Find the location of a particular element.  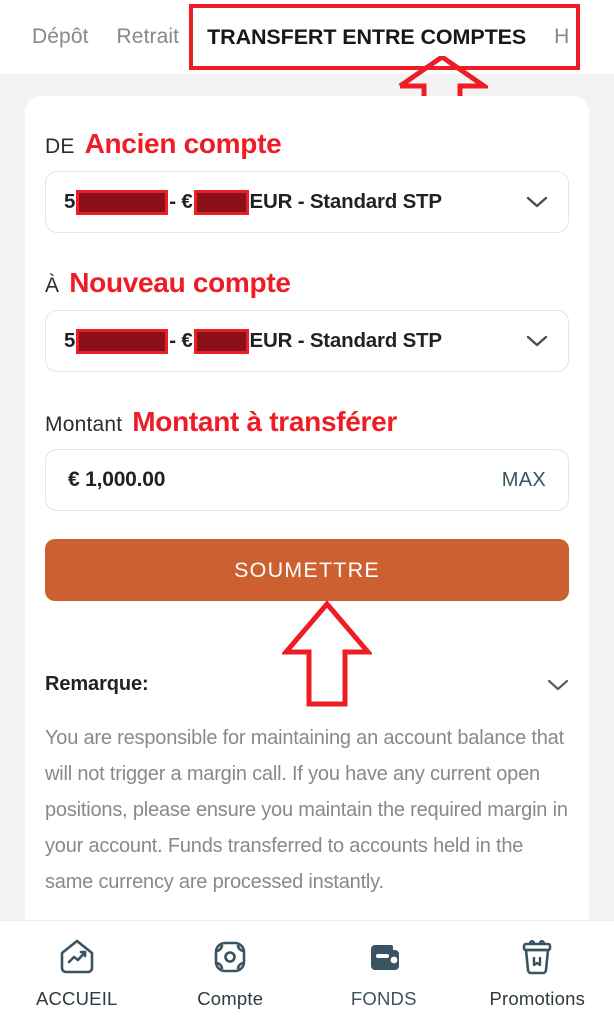

nav-label-accueil: ACCUEIL is located at coordinates (76, 998).